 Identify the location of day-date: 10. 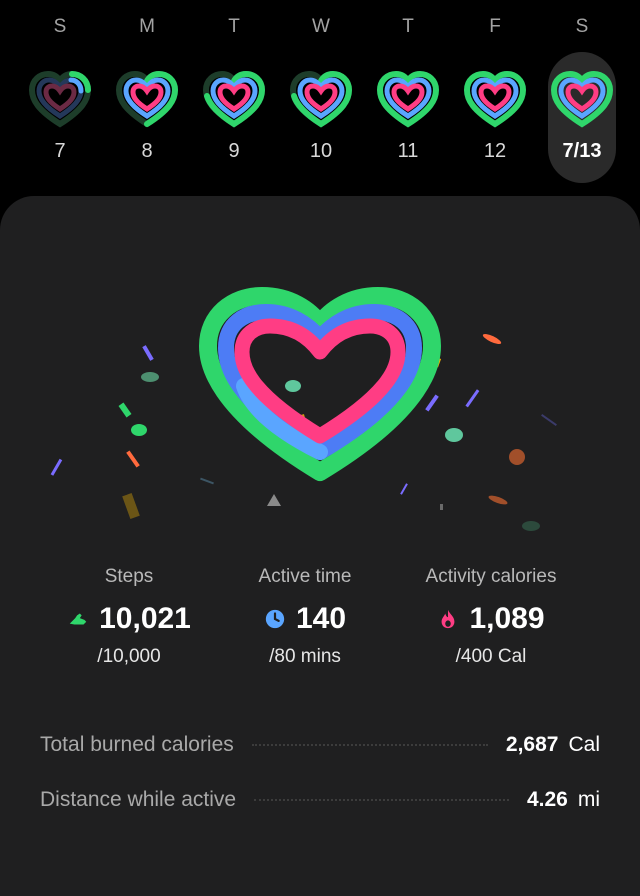
(321, 151).